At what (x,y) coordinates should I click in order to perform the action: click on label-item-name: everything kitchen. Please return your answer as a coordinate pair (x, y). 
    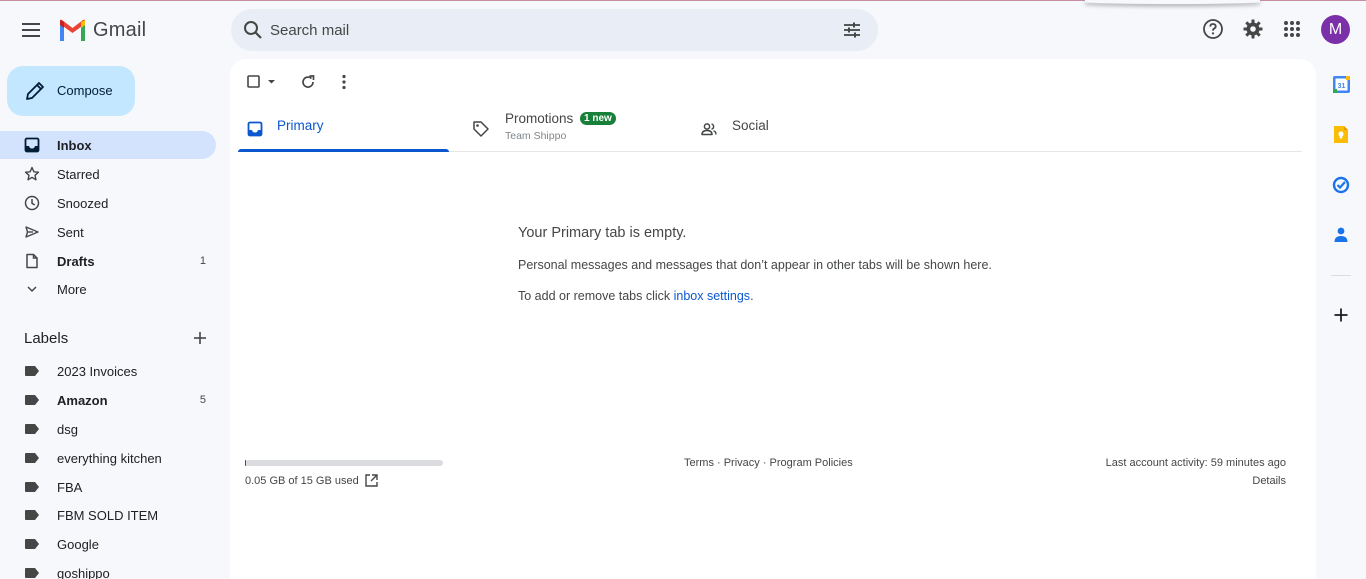
    Looking at the image, I should click on (109, 458).